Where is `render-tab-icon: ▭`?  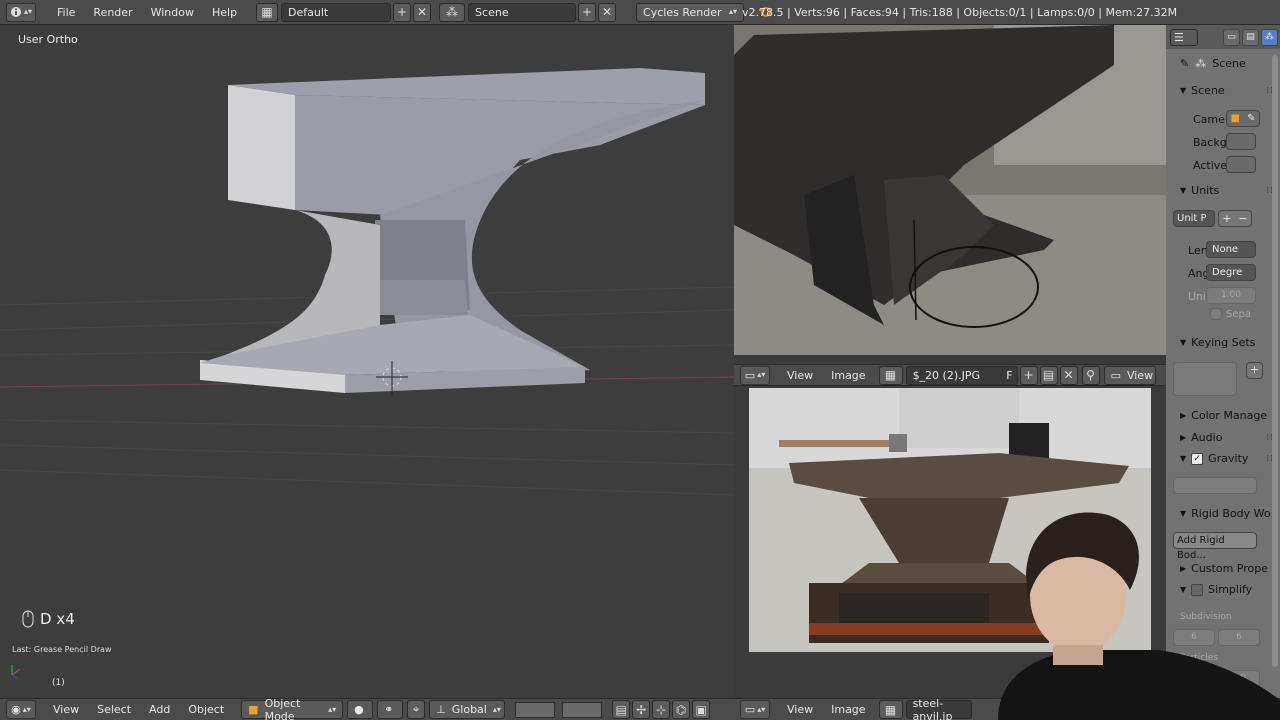 render-tab-icon: ▭ is located at coordinates (1231, 37).